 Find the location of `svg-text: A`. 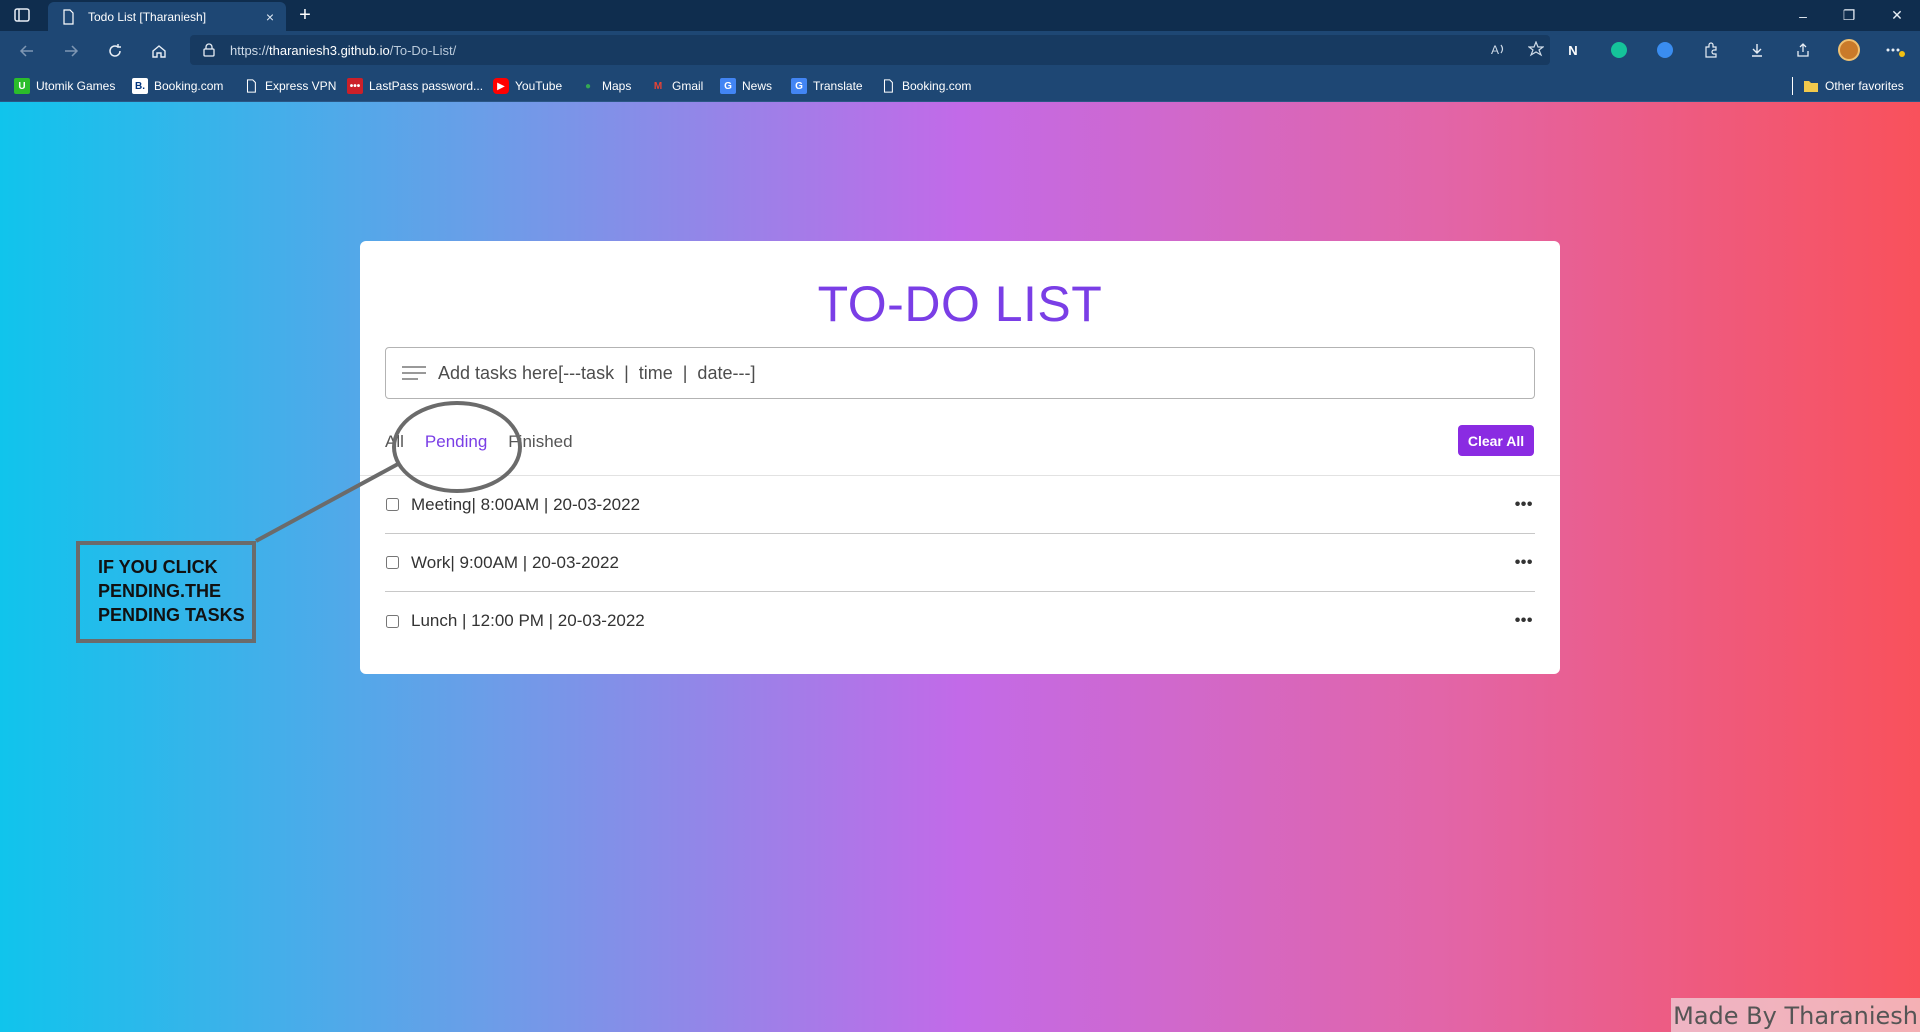

svg-text: A is located at coordinates (1495, 50).